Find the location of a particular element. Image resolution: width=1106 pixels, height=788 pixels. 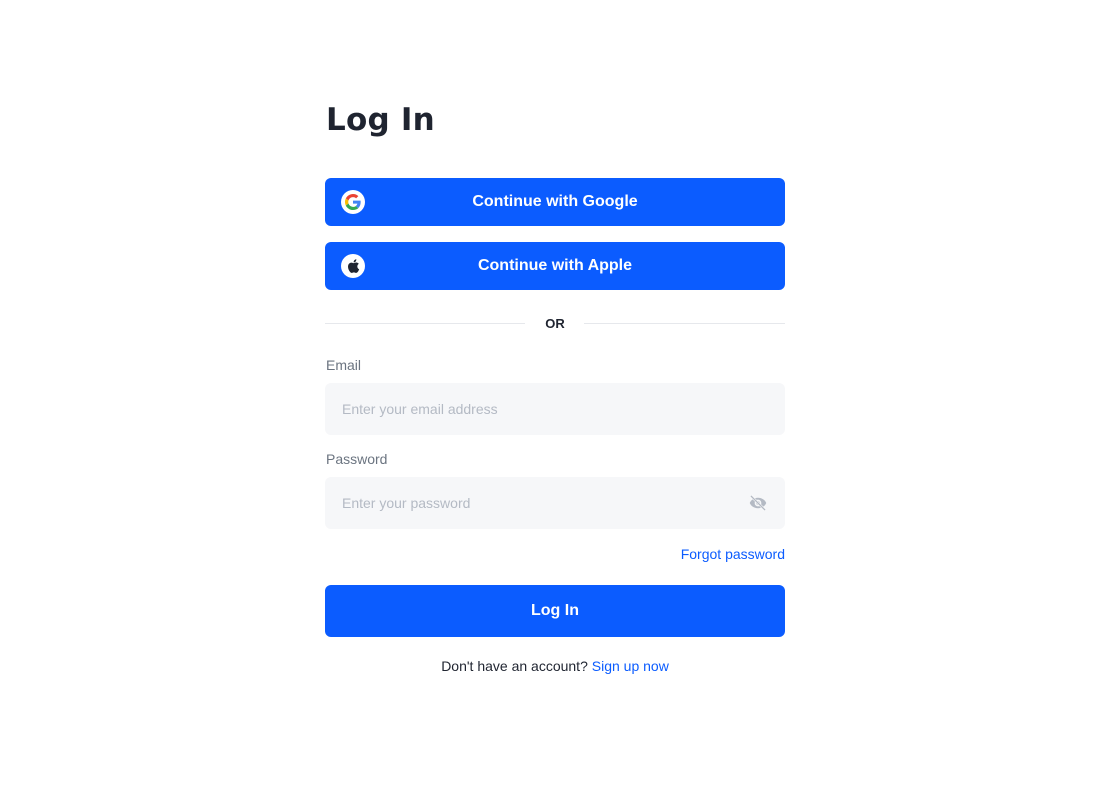

continue-with-google-button: Continue with Google is located at coordinates (555, 202).